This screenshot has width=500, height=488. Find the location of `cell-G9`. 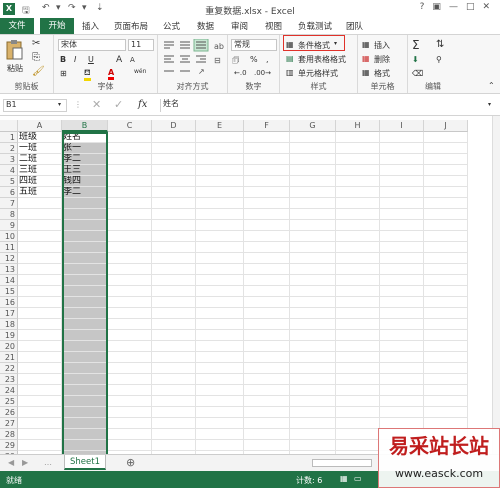

cell-G9 is located at coordinates (313, 225).